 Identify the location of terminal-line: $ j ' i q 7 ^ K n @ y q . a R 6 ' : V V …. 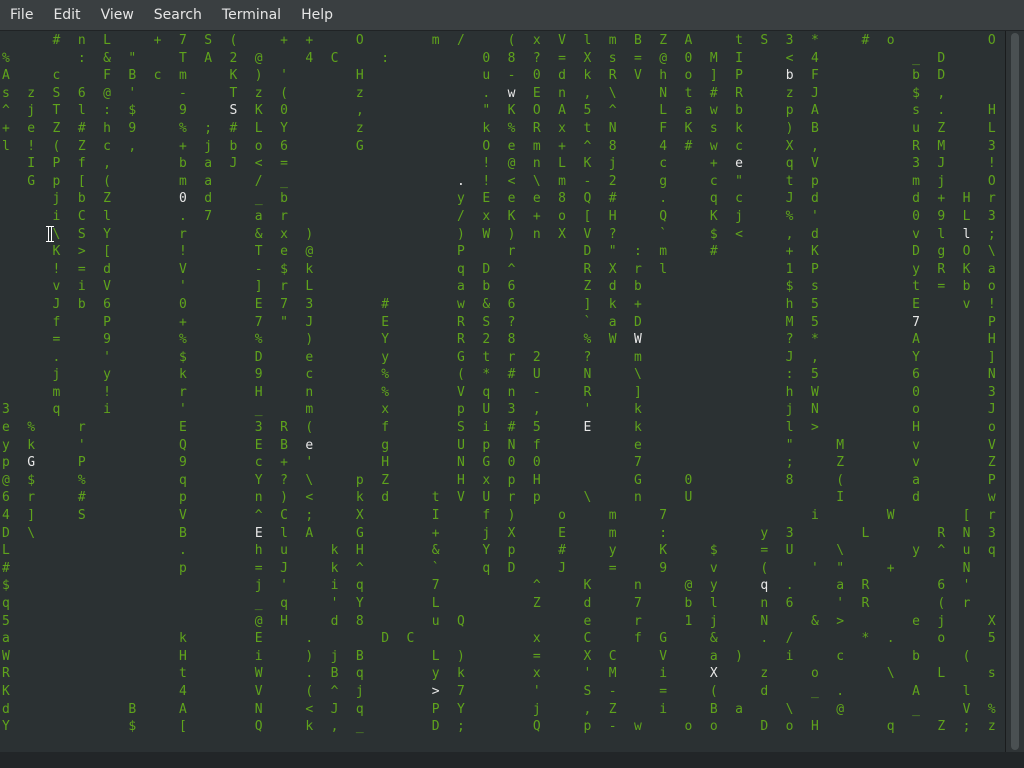
(487, 586).